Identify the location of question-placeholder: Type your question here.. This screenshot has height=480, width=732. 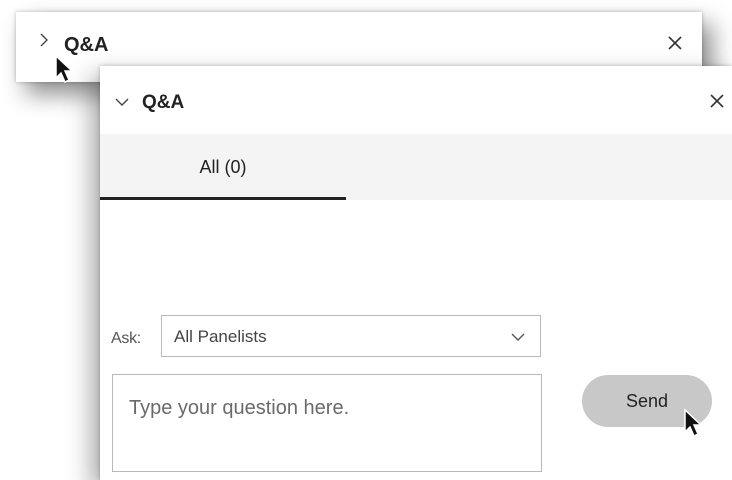
(239, 408).